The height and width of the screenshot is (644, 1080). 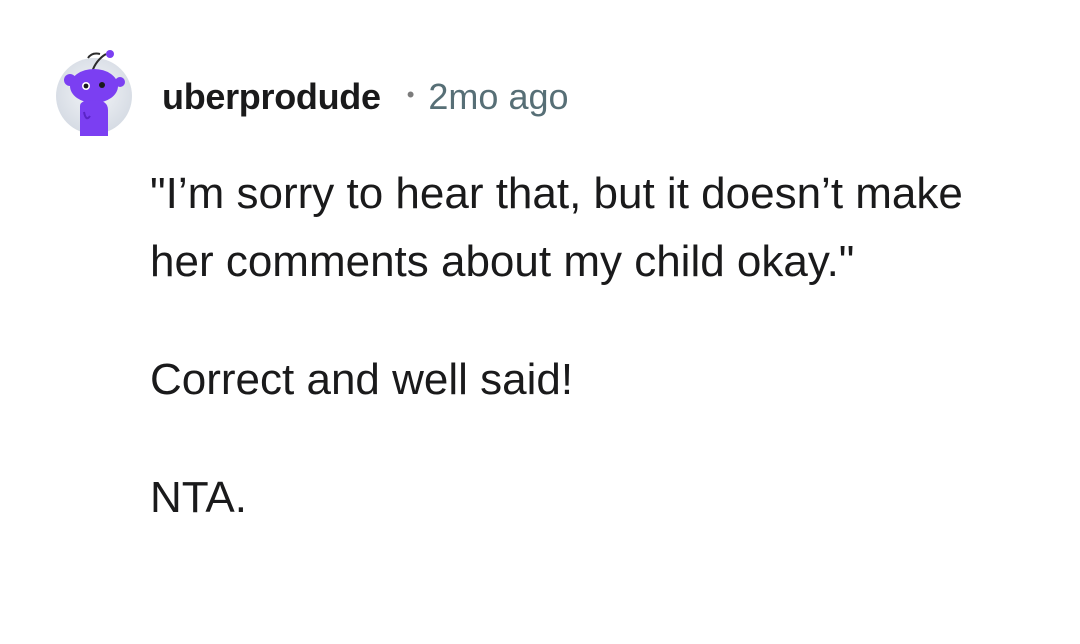 I want to click on username-link: uberprodude, so click(x=271, y=97).